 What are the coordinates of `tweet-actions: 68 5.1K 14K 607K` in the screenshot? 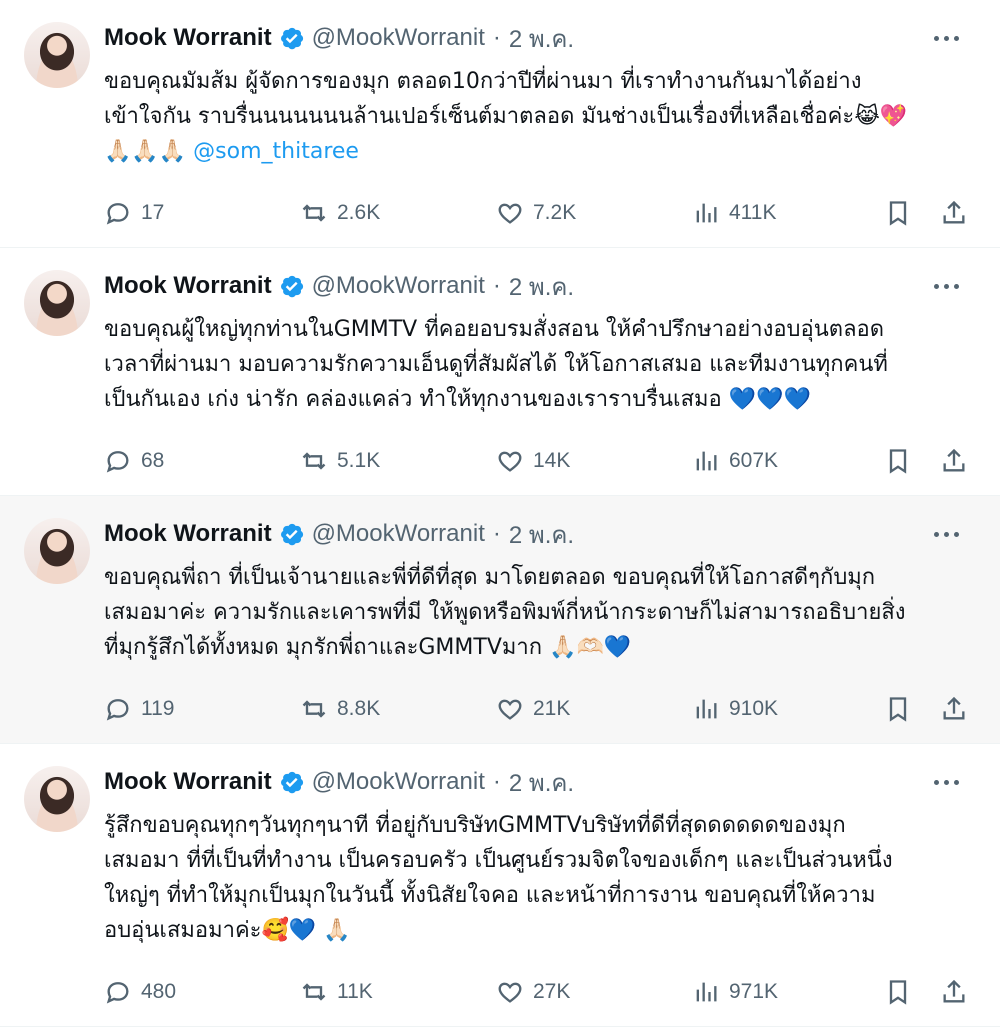 It's located at (537, 465).